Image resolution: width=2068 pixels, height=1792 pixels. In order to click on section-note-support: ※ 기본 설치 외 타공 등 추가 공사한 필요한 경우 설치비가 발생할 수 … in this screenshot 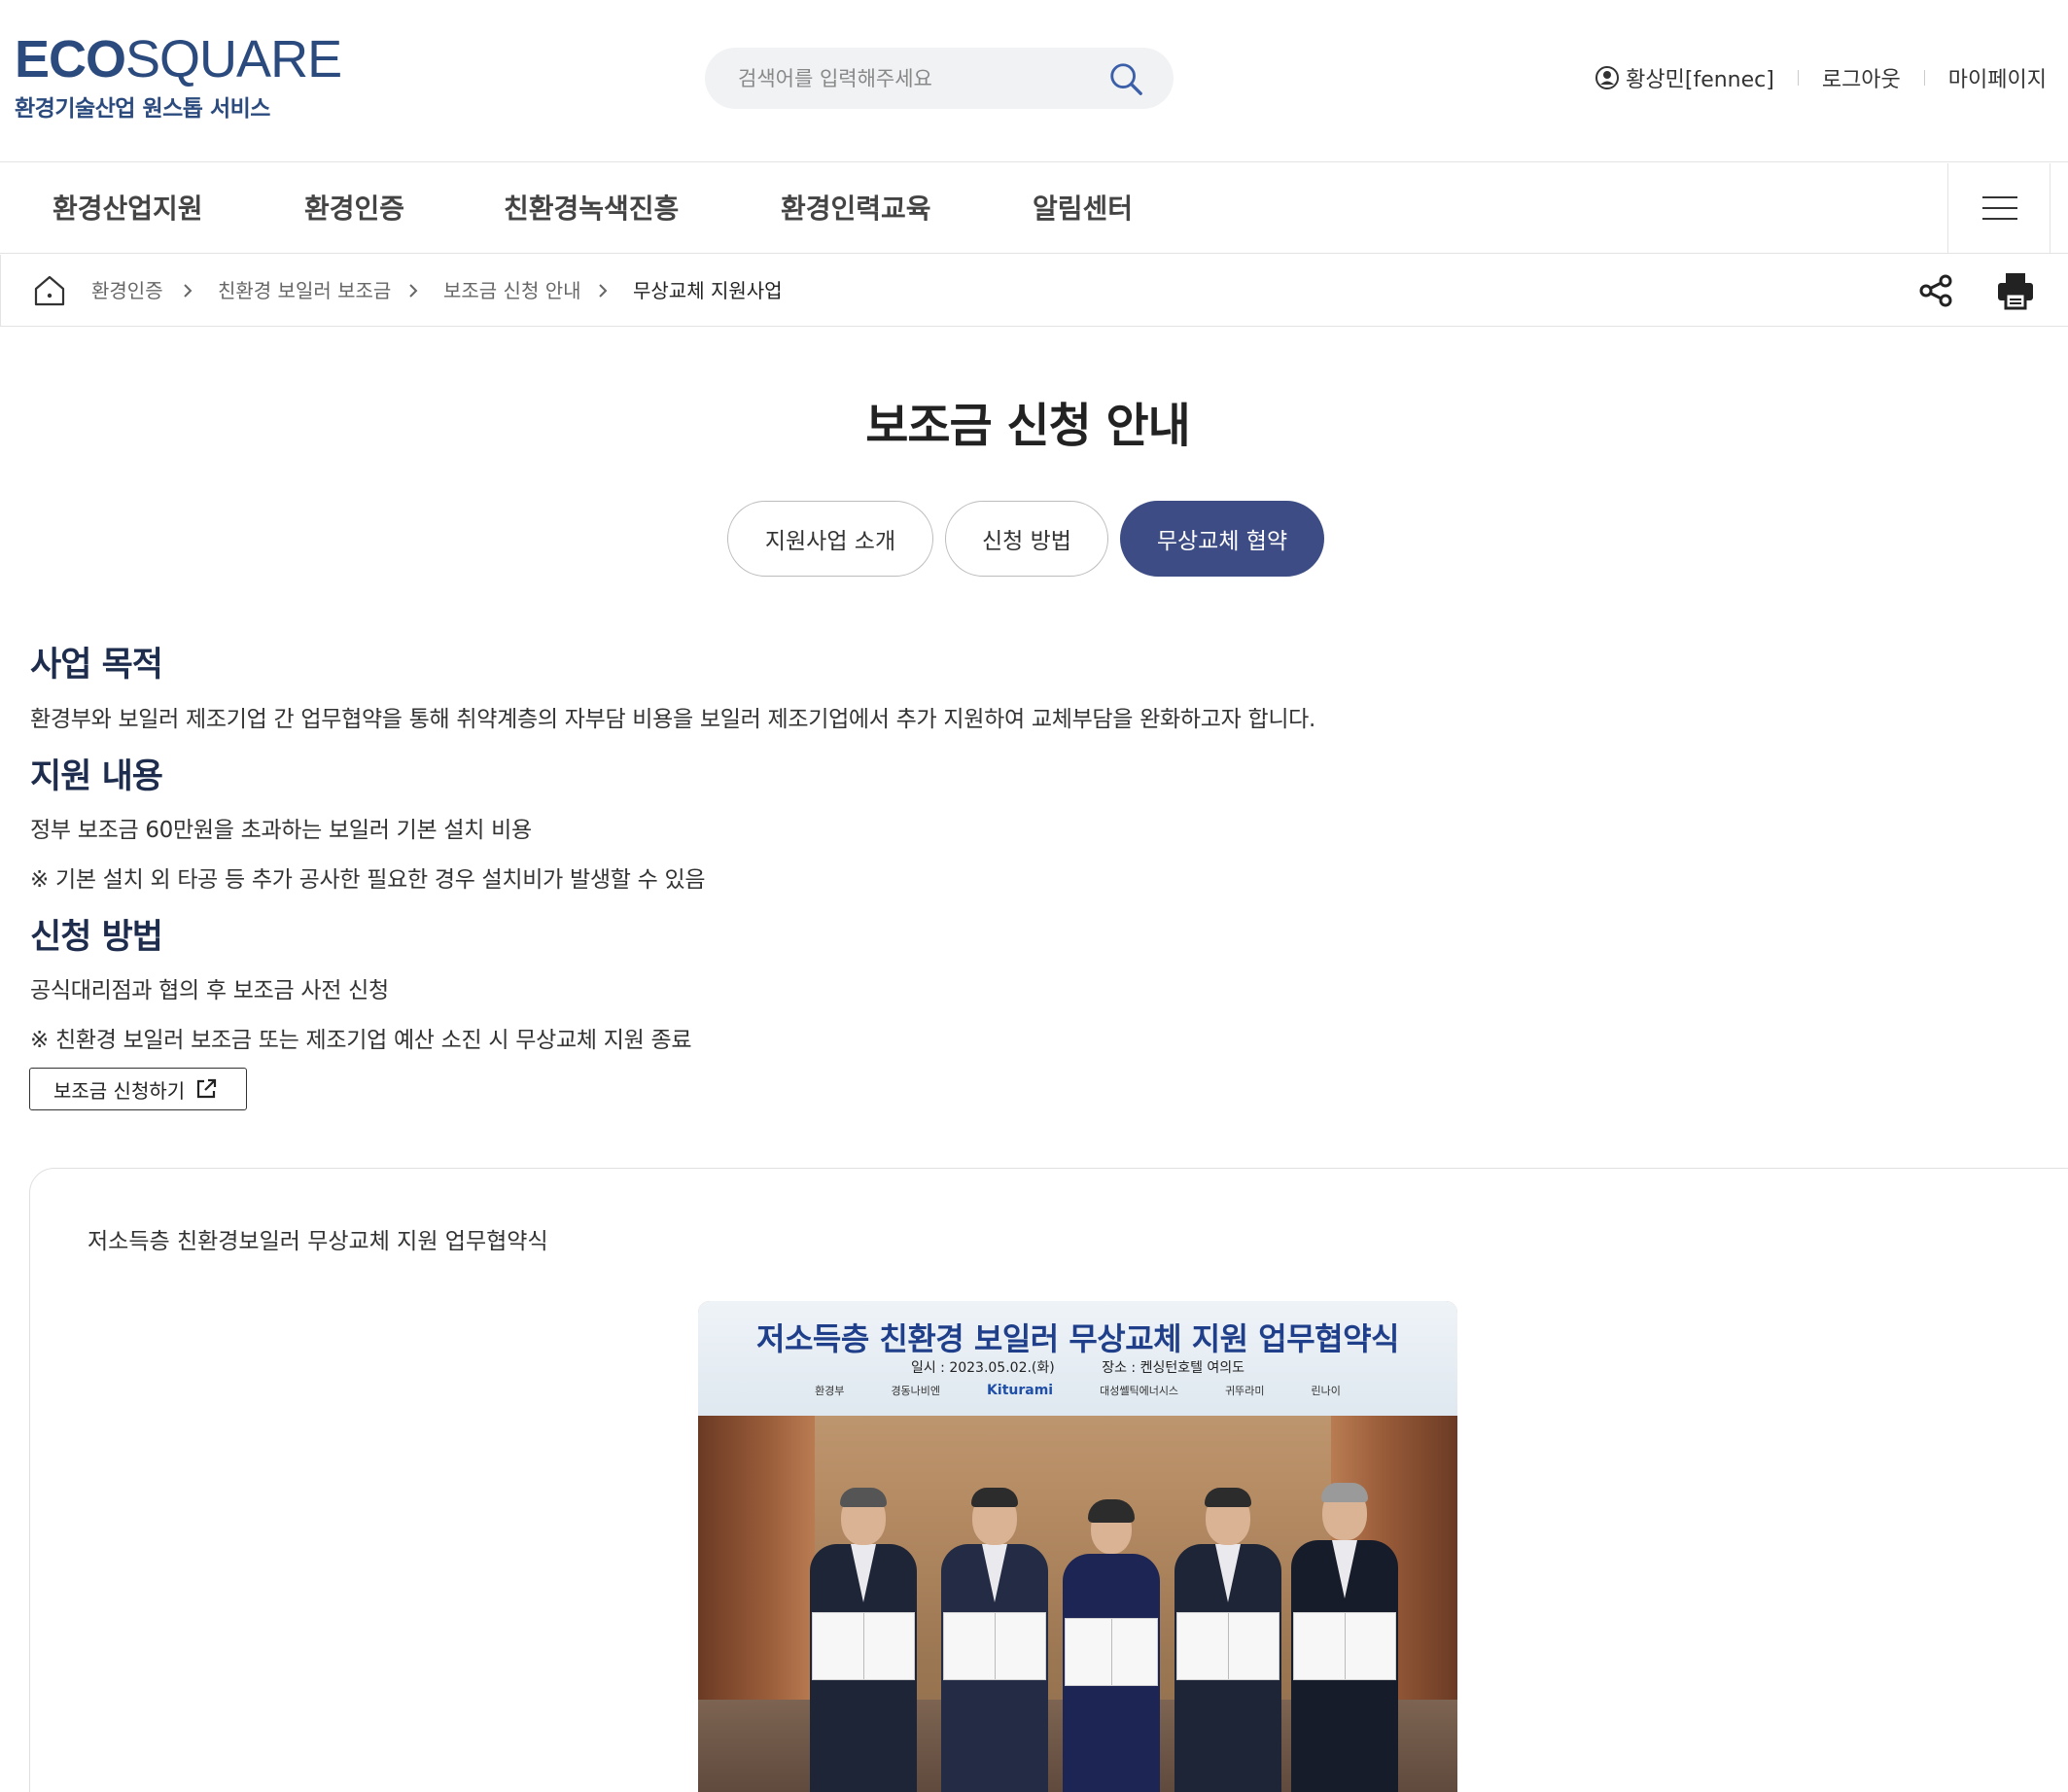, I will do `click(368, 880)`.